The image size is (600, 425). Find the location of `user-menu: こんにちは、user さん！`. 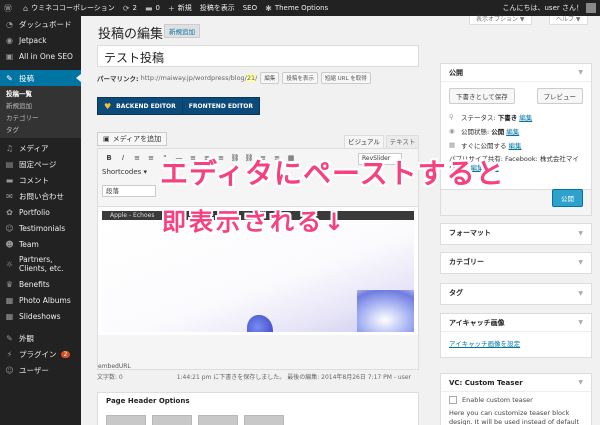

user-menu: こんにちは、user さん！ is located at coordinates (549, 8).